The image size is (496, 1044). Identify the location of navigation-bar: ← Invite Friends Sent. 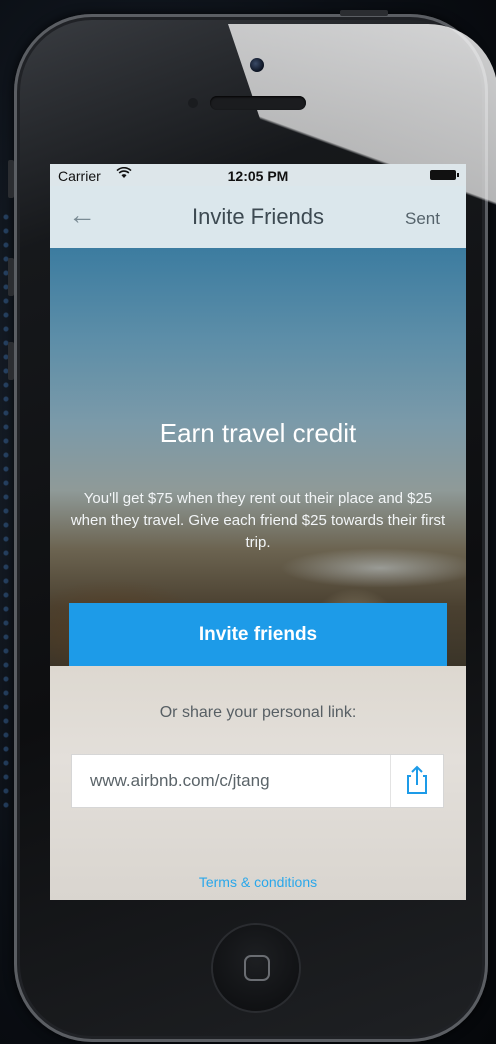
(258, 217).